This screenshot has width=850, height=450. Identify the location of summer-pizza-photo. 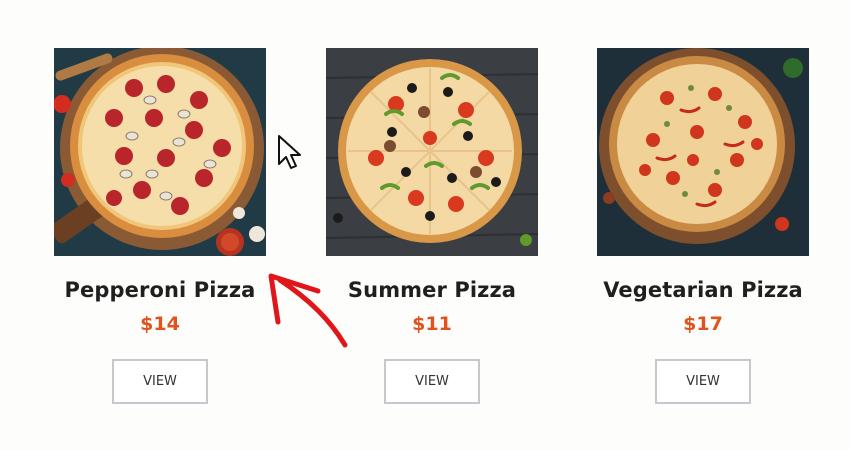
(432, 152).